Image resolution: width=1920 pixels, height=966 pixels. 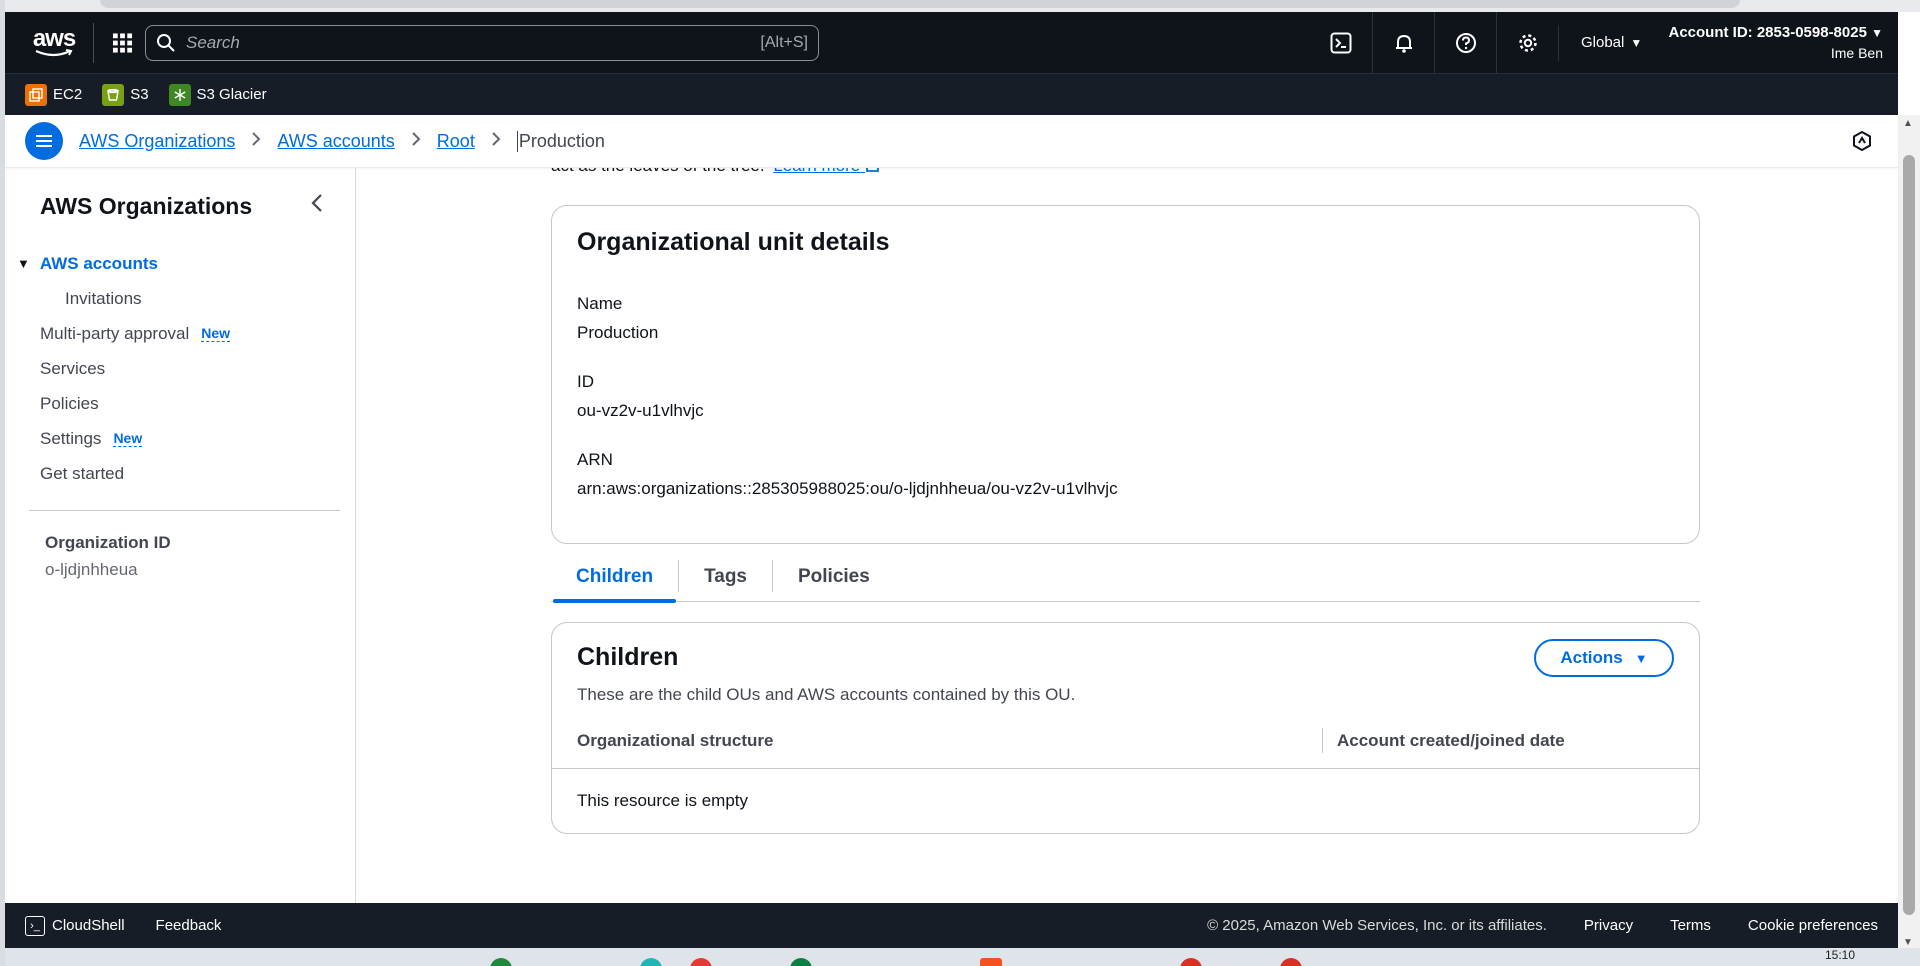 What do you see at coordinates (122, 42) in the screenshot?
I see `grid-icon` at bounding box center [122, 42].